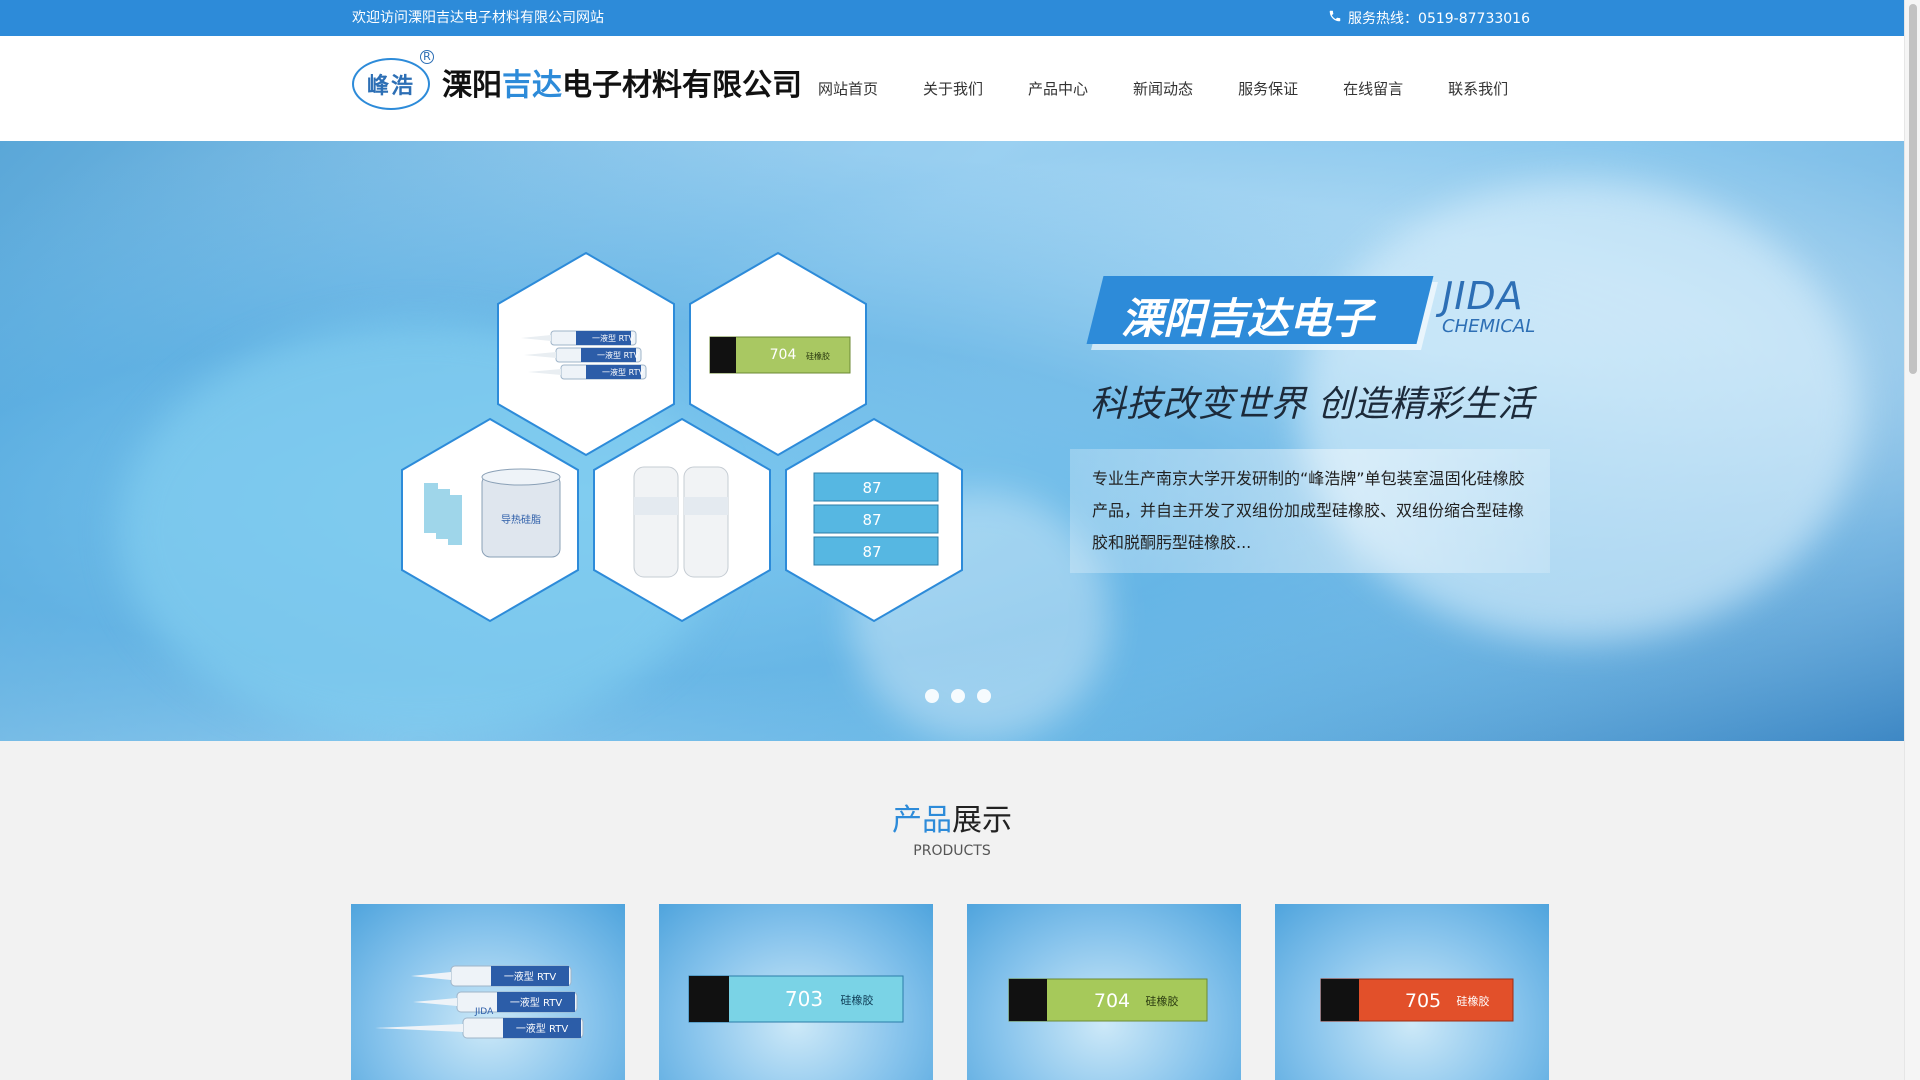 This screenshot has height=1080, width=1920. Describe the element at coordinates (818, 356) in the screenshot. I see `product-704-name: 硅橡胶` at that location.